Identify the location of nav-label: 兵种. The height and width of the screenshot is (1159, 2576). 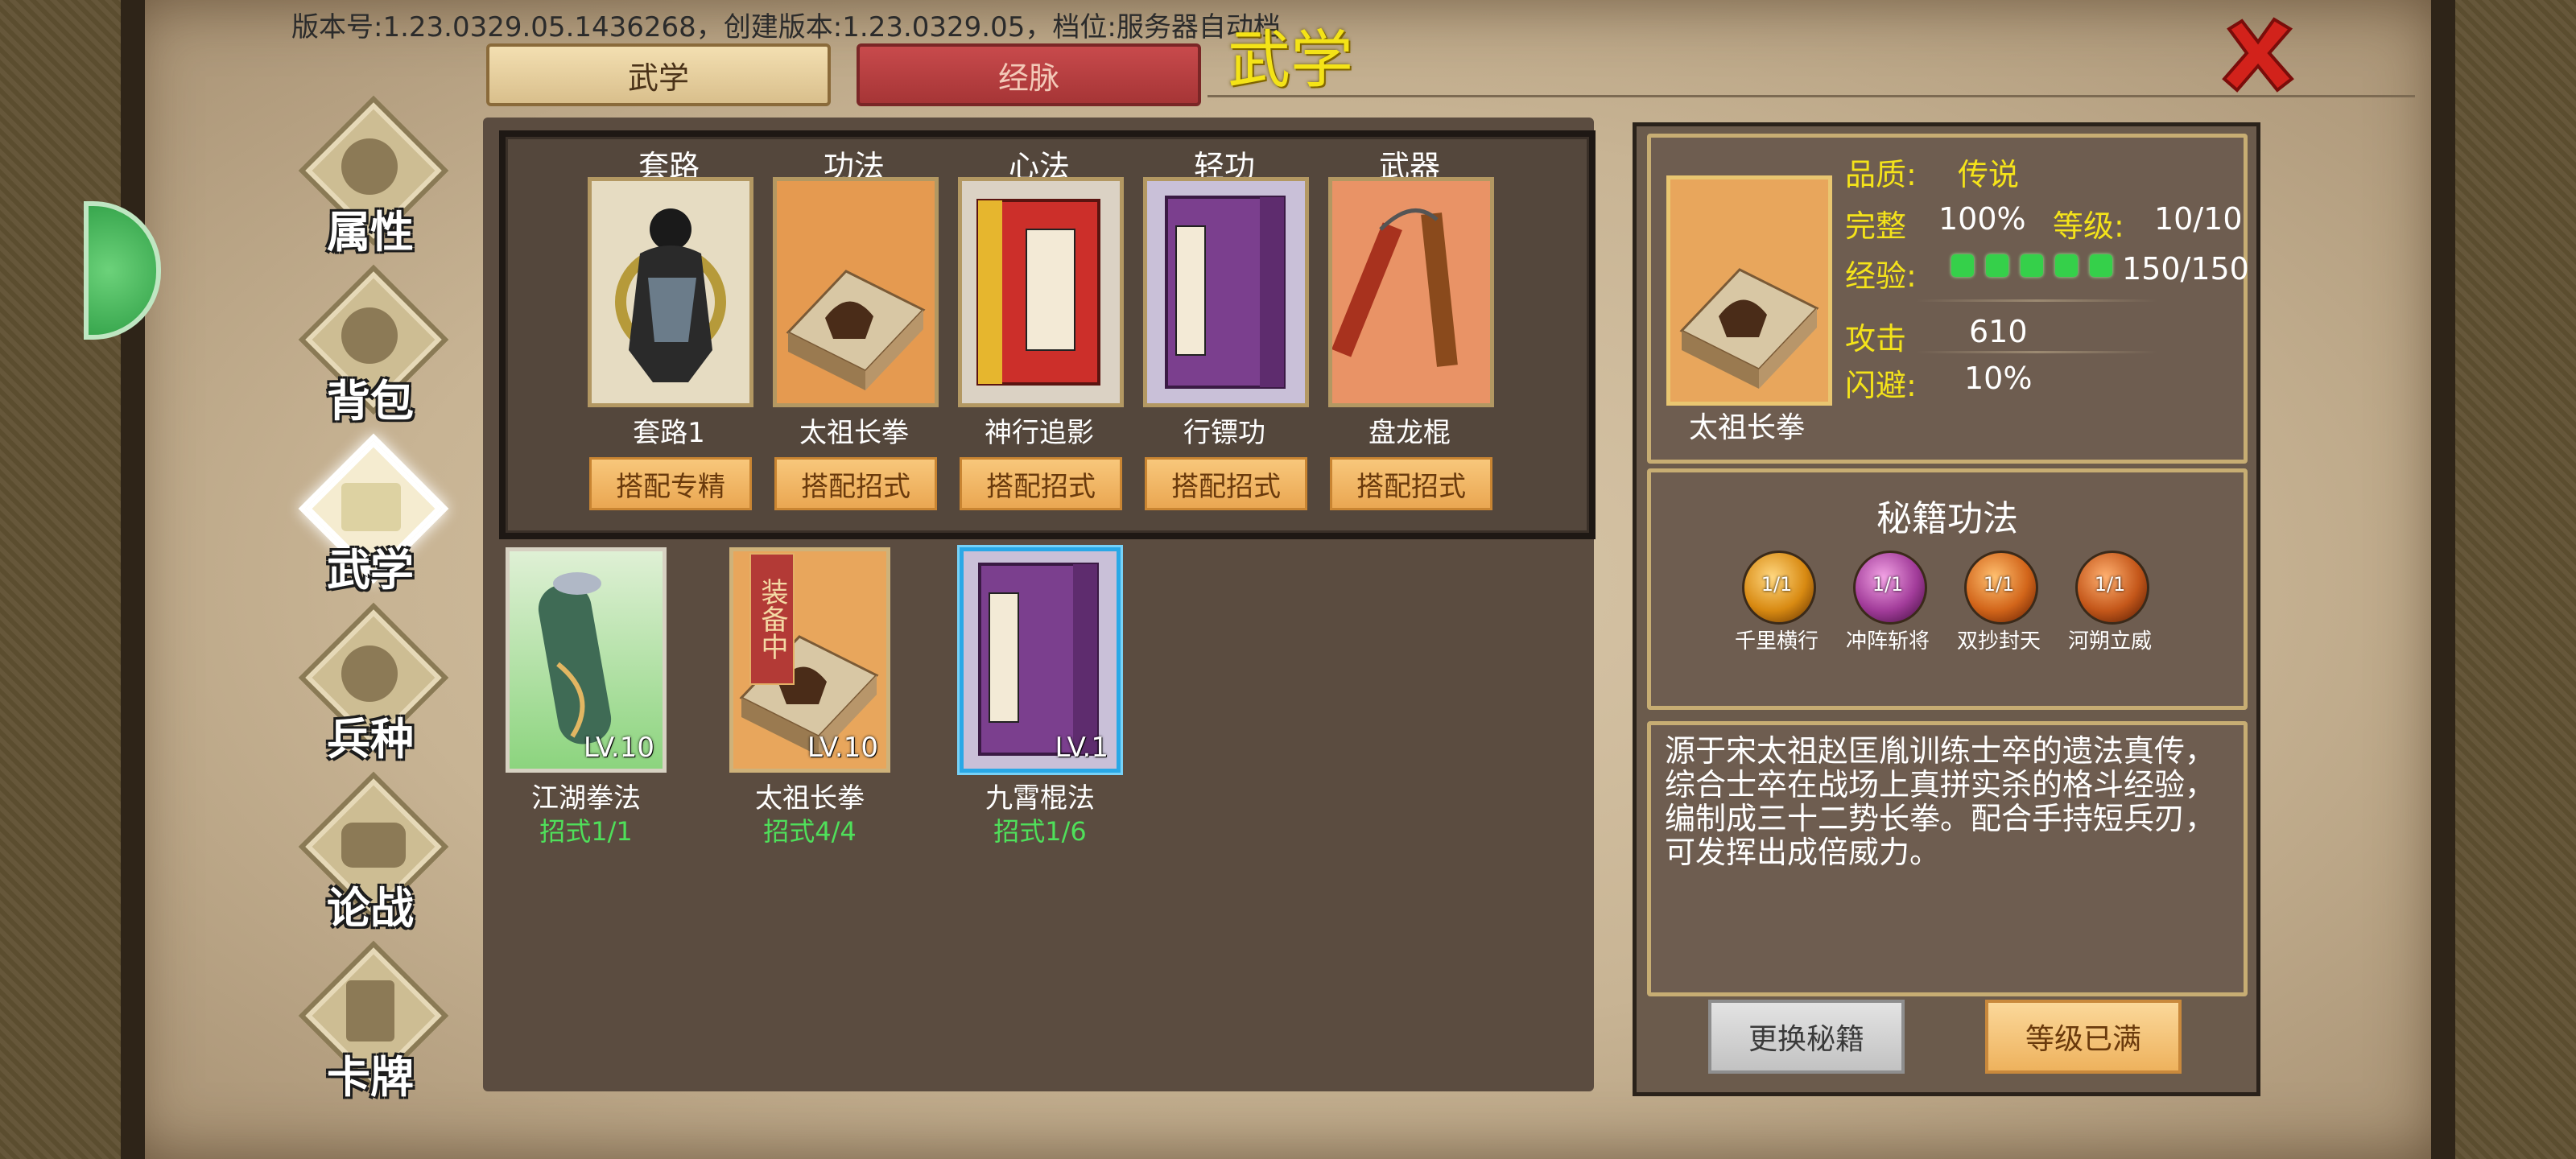
(370, 739).